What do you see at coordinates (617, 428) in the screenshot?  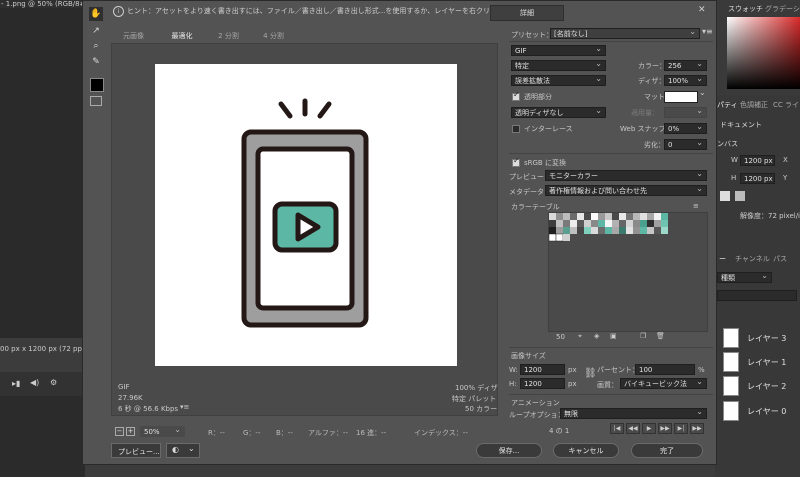 I see `first-frame-button: |◀` at bounding box center [617, 428].